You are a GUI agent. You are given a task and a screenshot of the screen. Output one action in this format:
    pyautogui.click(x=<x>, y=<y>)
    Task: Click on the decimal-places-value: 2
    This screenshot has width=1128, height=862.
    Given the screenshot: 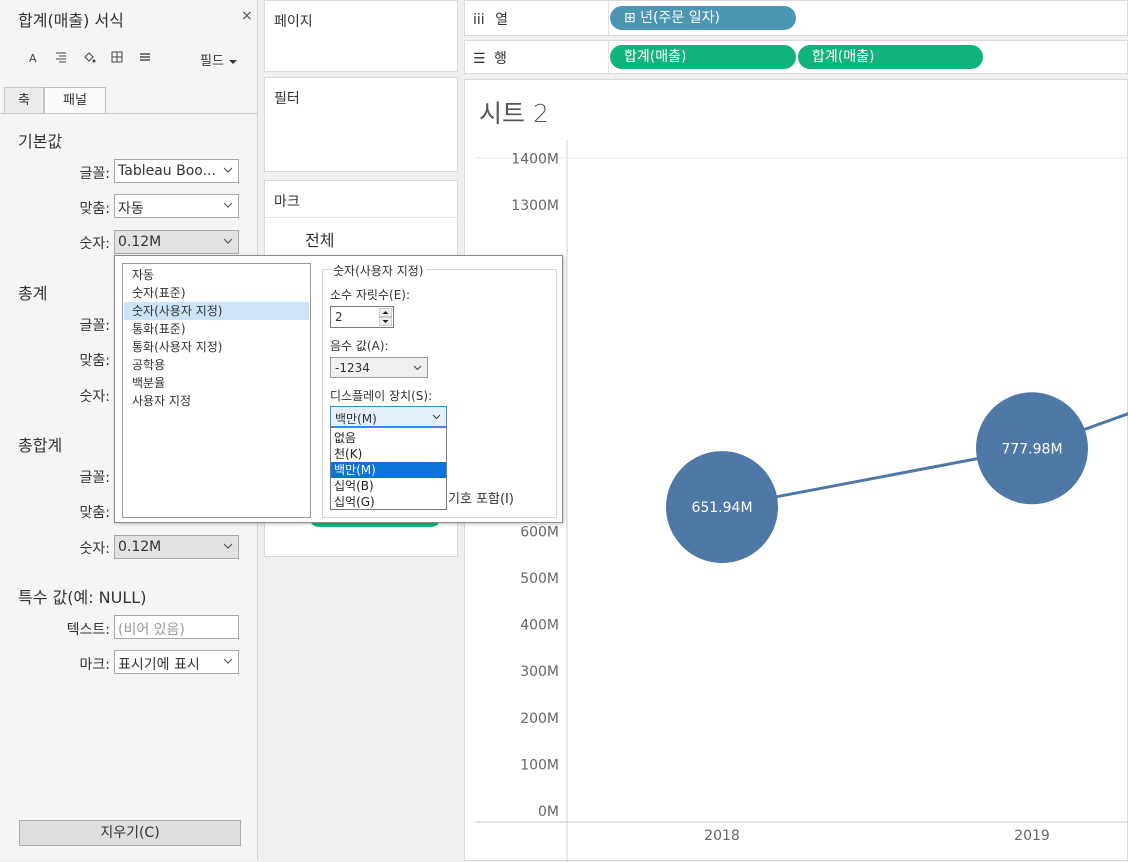 What is the action you would take?
    pyautogui.click(x=339, y=317)
    